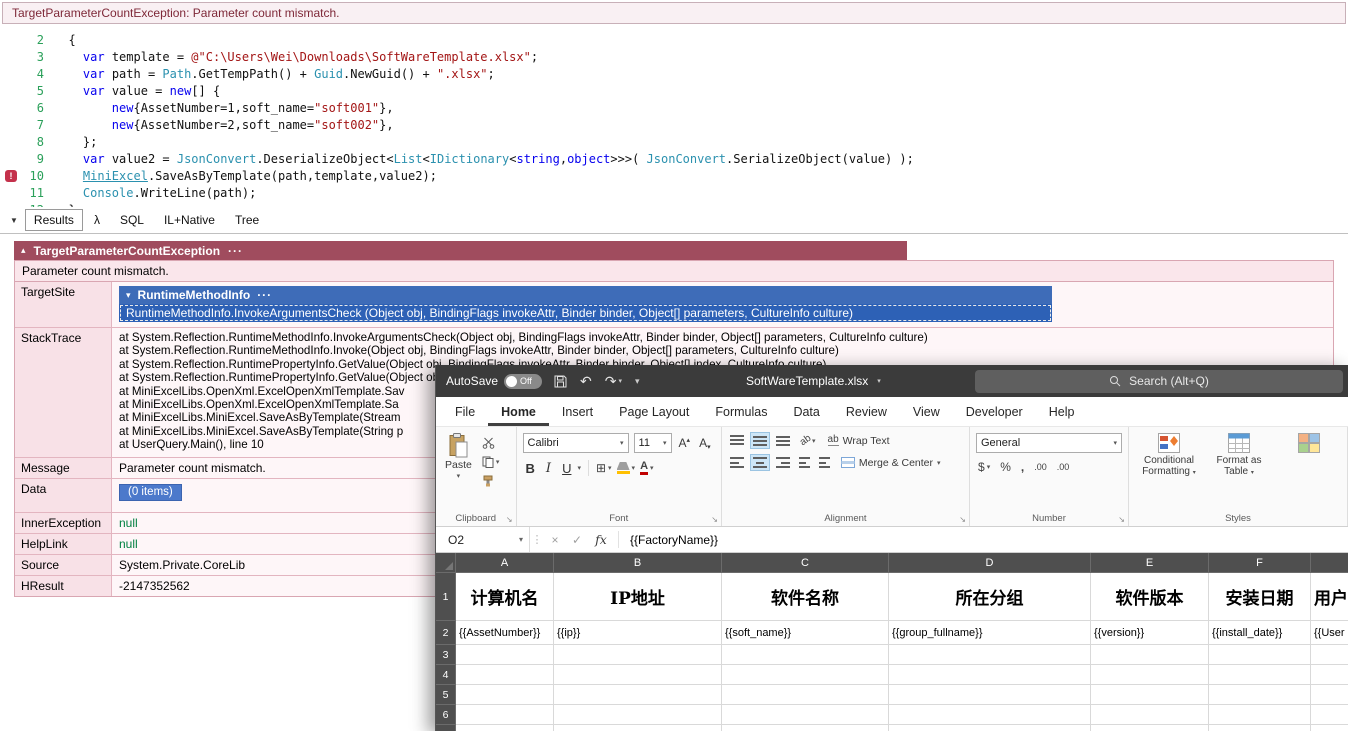  Describe the element at coordinates (805, 655) in the screenshot. I see `cell-C3` at that location.